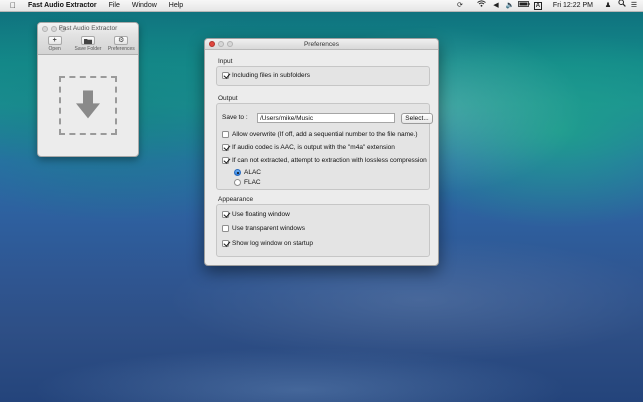 This screenshot has height=402, width=643. I want to click on transparent-windows-option: Use transparent windows, so click(263, 228).